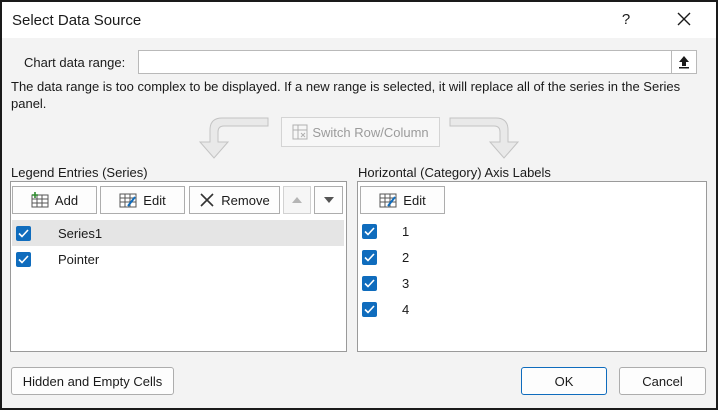  Describe the element at coordinates (300, 132) in the screenshot. I see `switch-row-column-icon` at that location.